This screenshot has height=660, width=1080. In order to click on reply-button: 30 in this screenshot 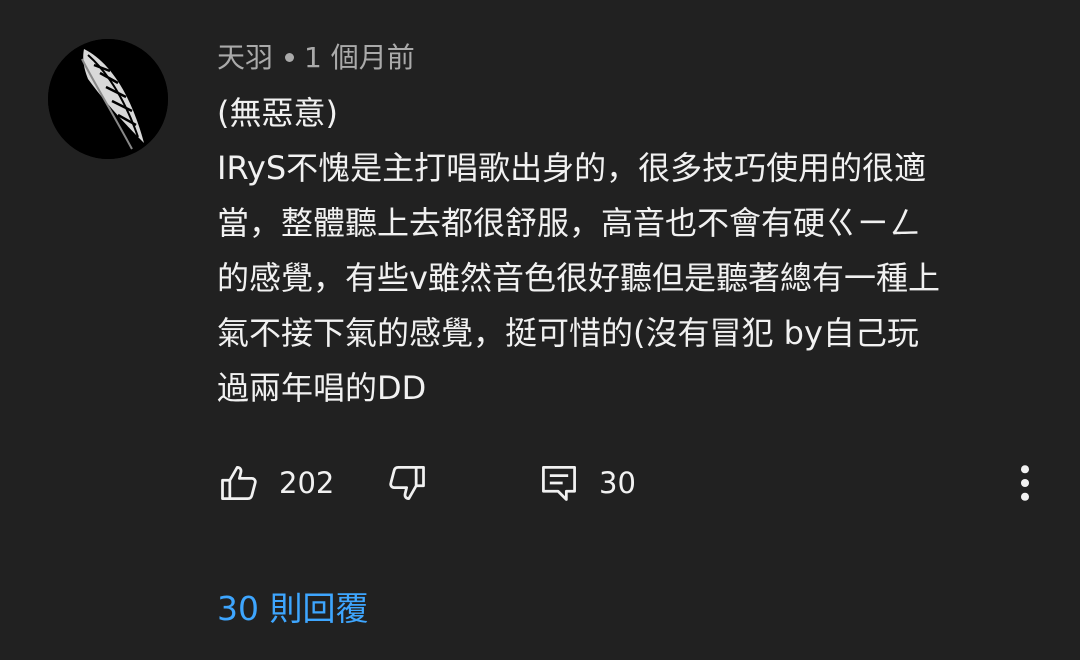, I will do `click(586, 483)`.